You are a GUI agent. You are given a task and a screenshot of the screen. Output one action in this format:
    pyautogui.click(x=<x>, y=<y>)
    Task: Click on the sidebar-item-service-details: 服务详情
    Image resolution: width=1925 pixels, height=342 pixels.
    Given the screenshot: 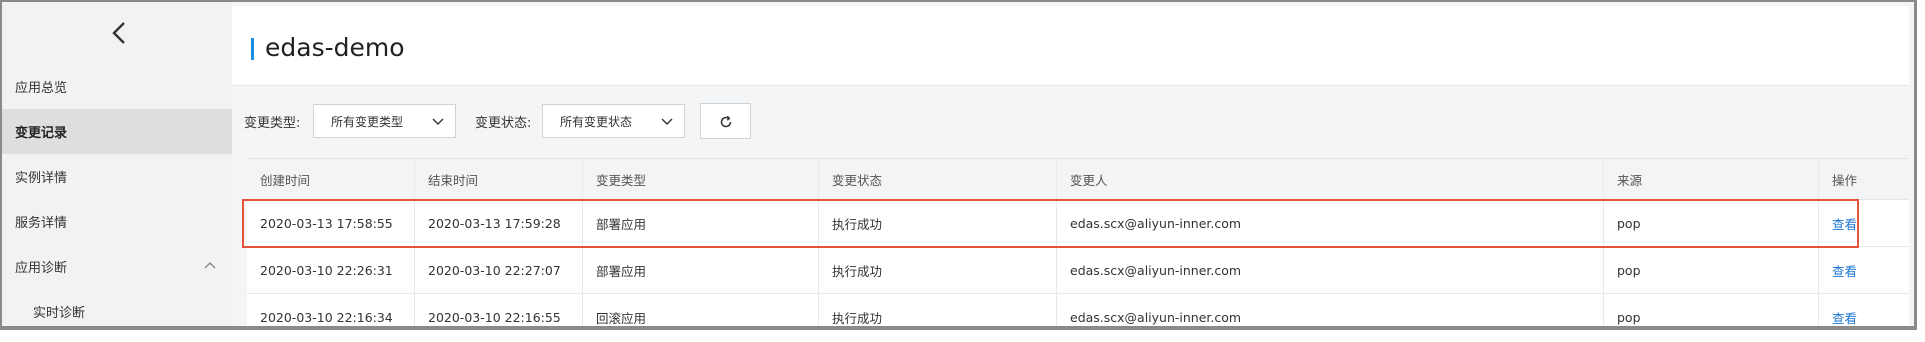 What is the action you would take?
    pyautogui.click(x=117, y=221)
    